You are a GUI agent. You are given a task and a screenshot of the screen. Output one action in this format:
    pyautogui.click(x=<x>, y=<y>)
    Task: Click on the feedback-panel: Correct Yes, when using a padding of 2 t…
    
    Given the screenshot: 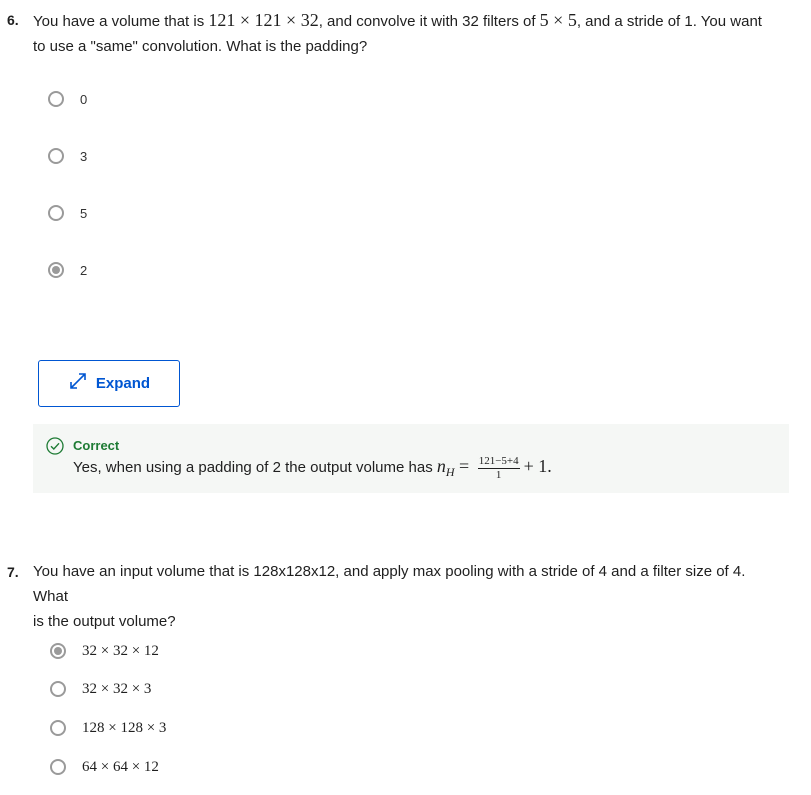 What is the action you would take?
    pyautogui.click(x=411, y=458)
    